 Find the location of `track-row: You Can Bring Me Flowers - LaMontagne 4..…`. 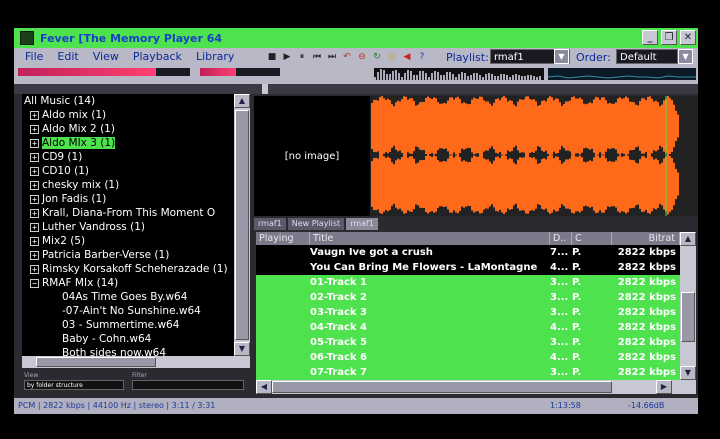

track-row: You Can Bring Me Flowers - LaMontagne 4..… is located at coordinates (468, 267).